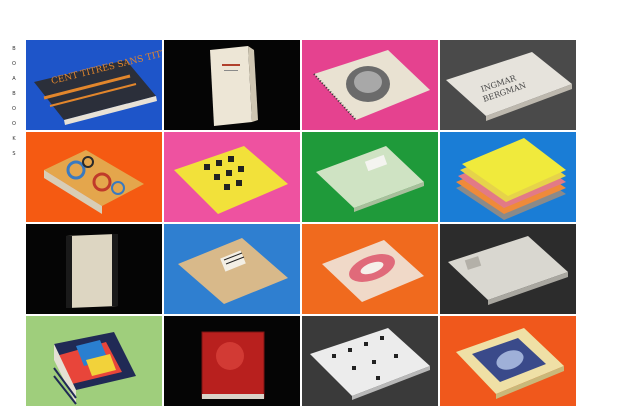  I want to click on side-nav: B O A B O O K S, so click(14, 102).